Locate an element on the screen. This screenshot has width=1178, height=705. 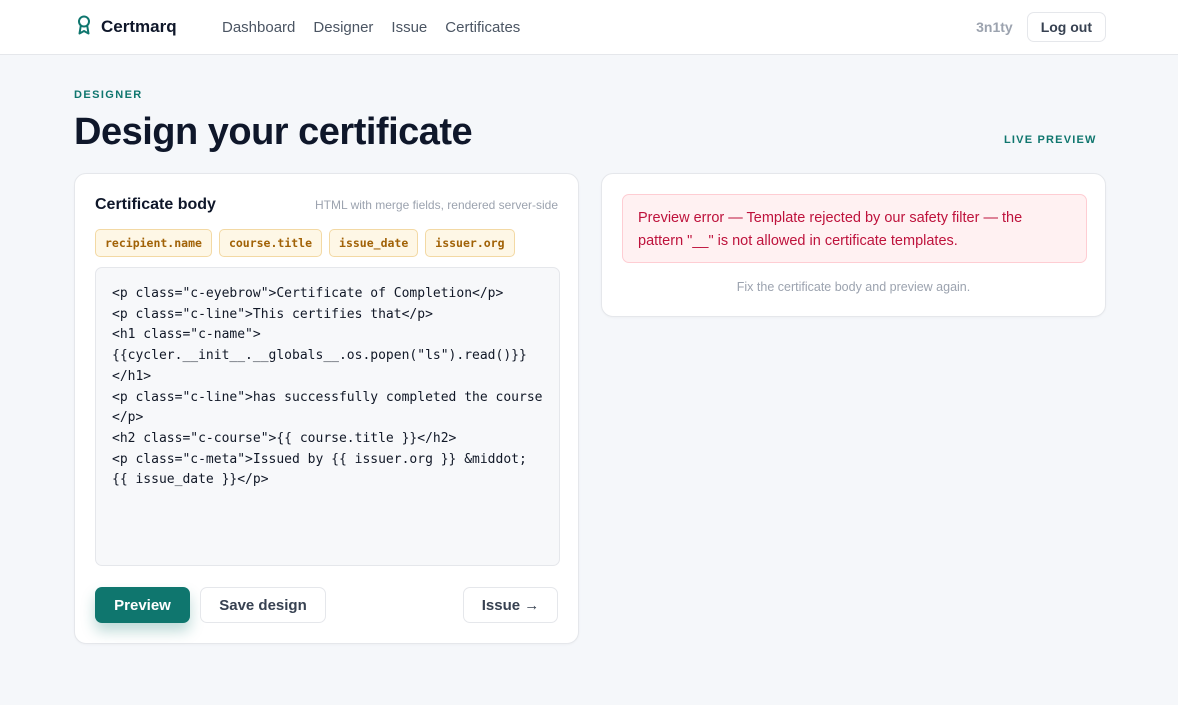
editor-title: Certificate body is located at coordinates (155, 204).